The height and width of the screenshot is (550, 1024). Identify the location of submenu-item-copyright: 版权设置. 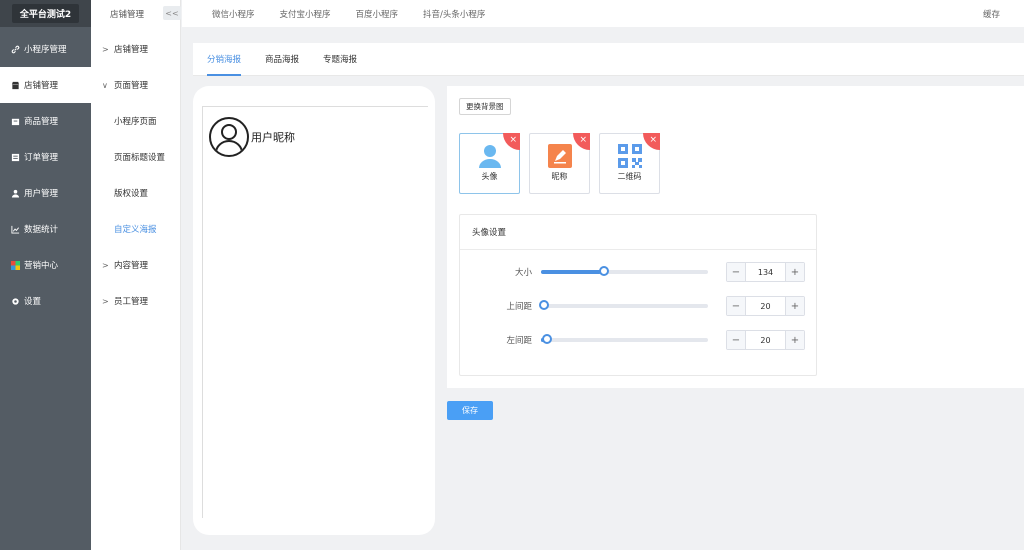
(135, 193).